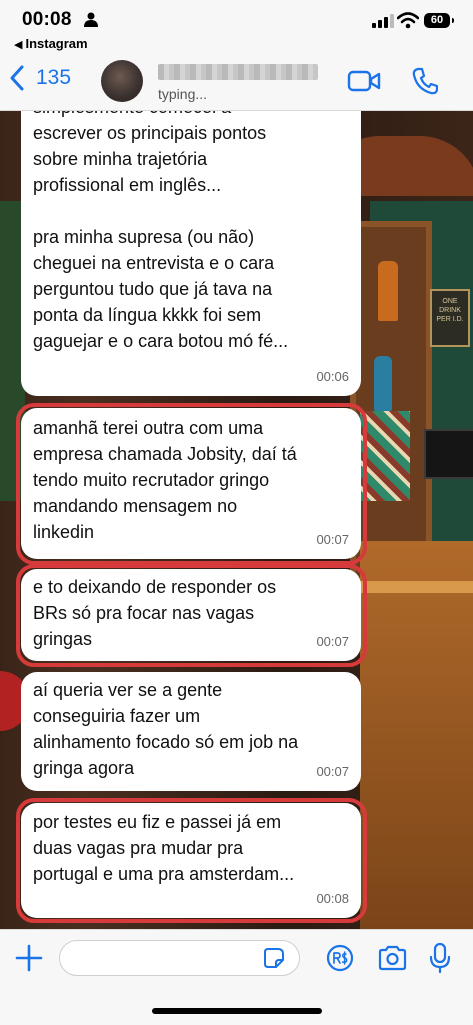 This screenshot has width=473, height=1025. Describe the element at coordinates (236, 977) in the screenshot. I see `input-bar` at that location.